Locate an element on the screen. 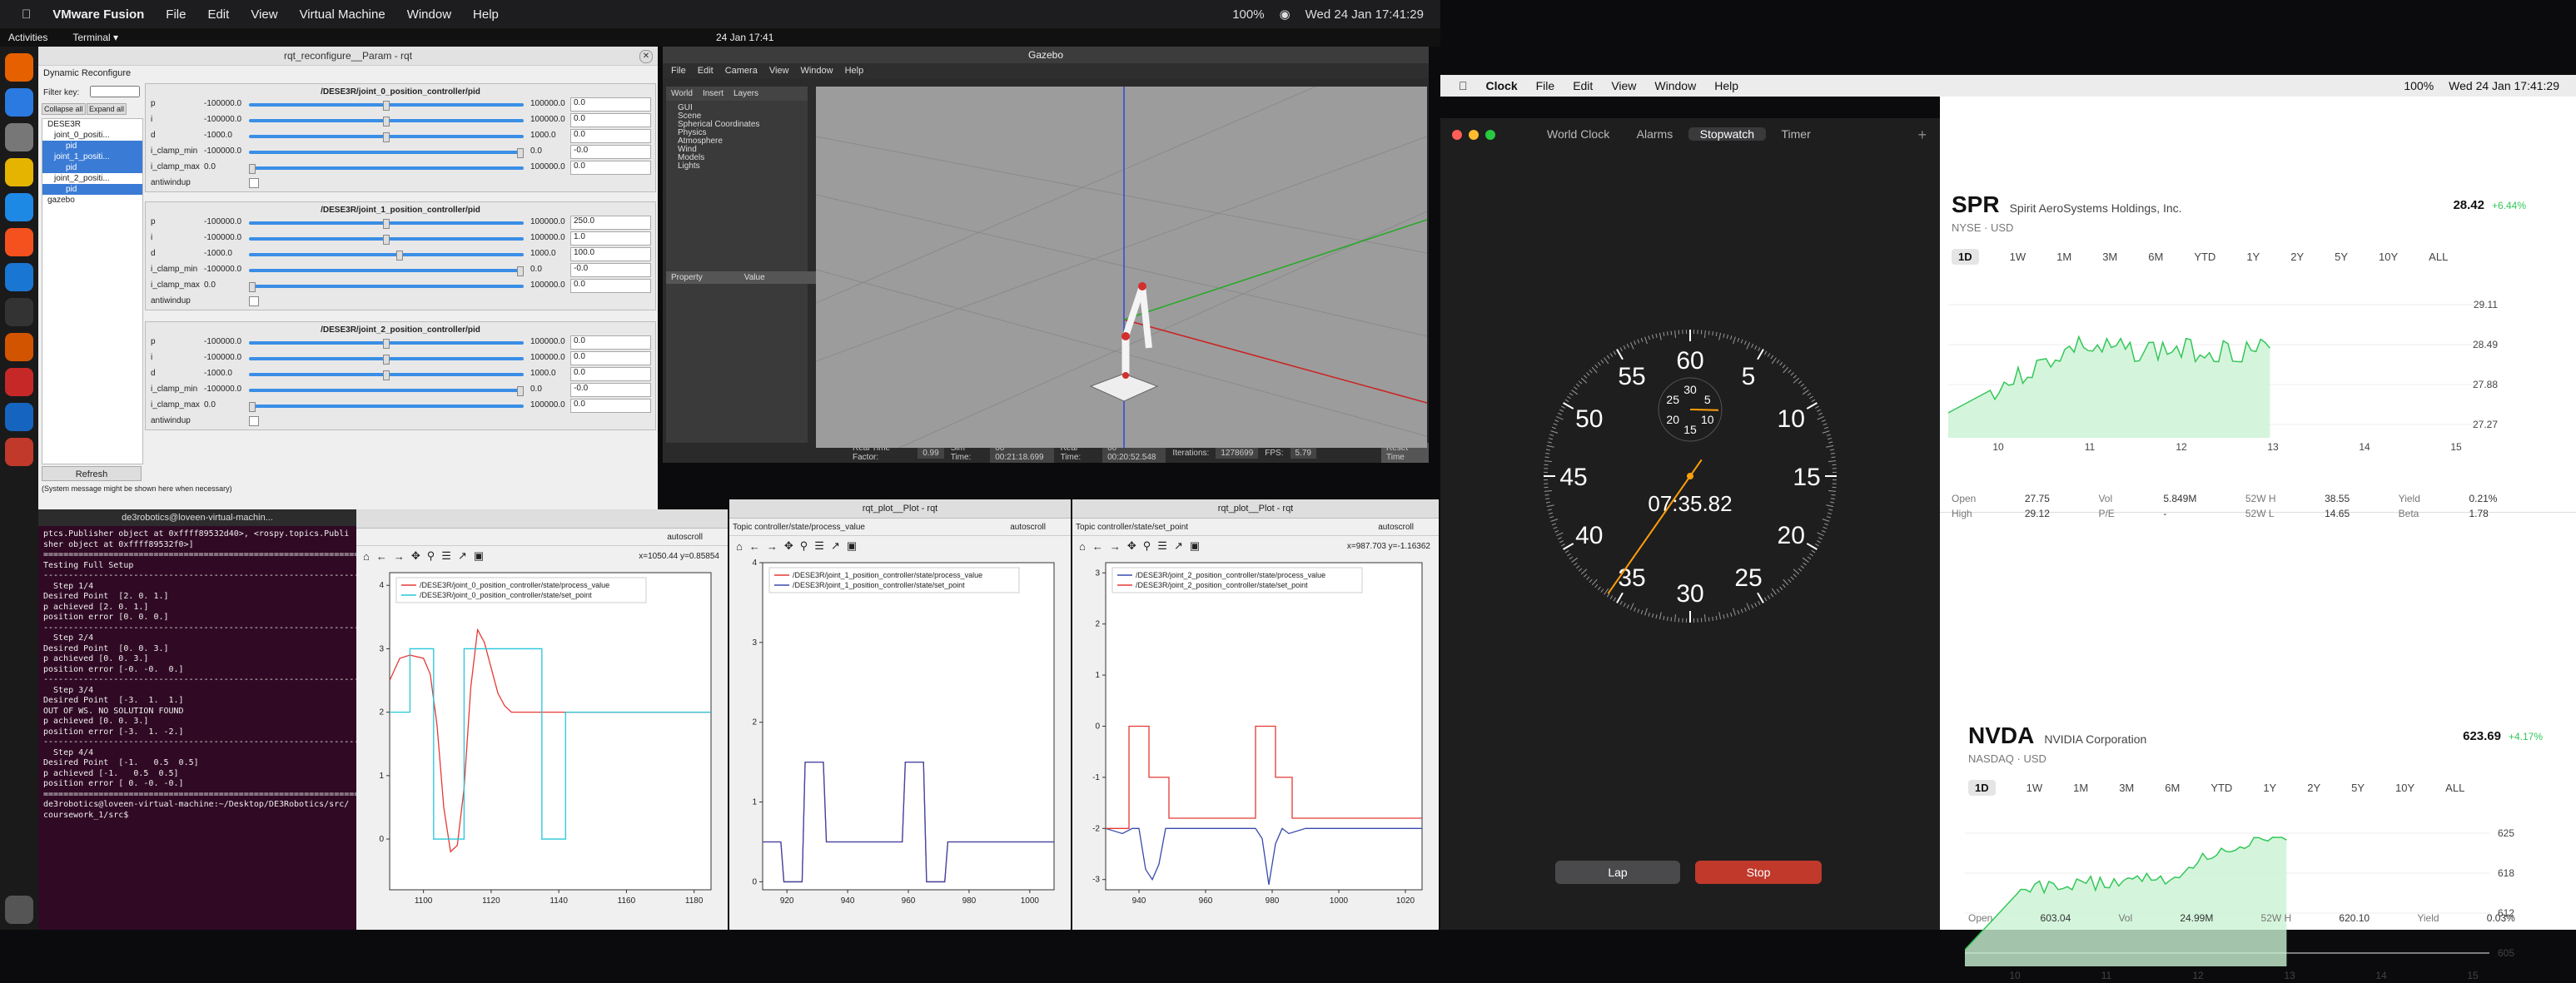  forward-icon: → is located at coordinates (1115, 546).